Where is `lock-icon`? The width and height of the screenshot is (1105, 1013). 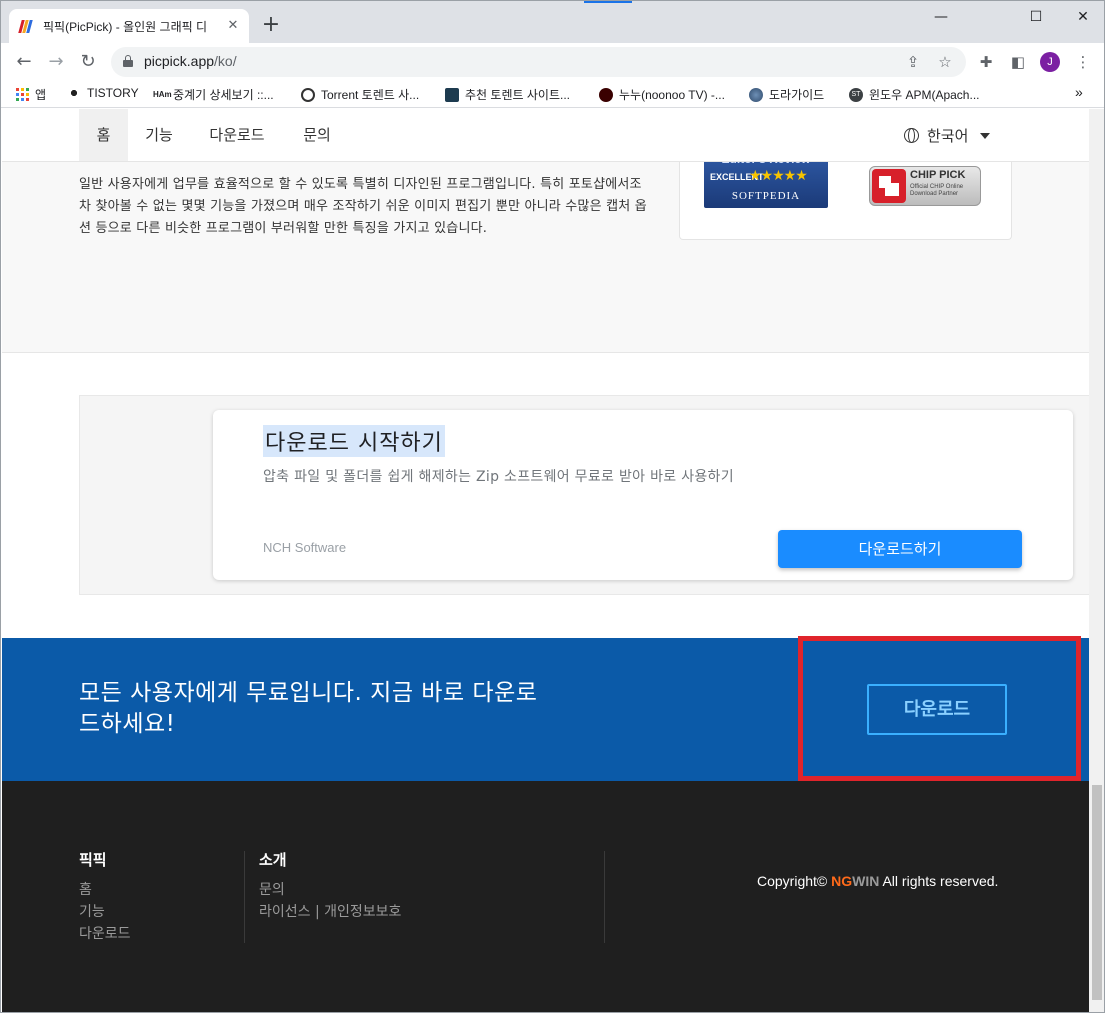 lock-icon is located at coordinates (128, 61).